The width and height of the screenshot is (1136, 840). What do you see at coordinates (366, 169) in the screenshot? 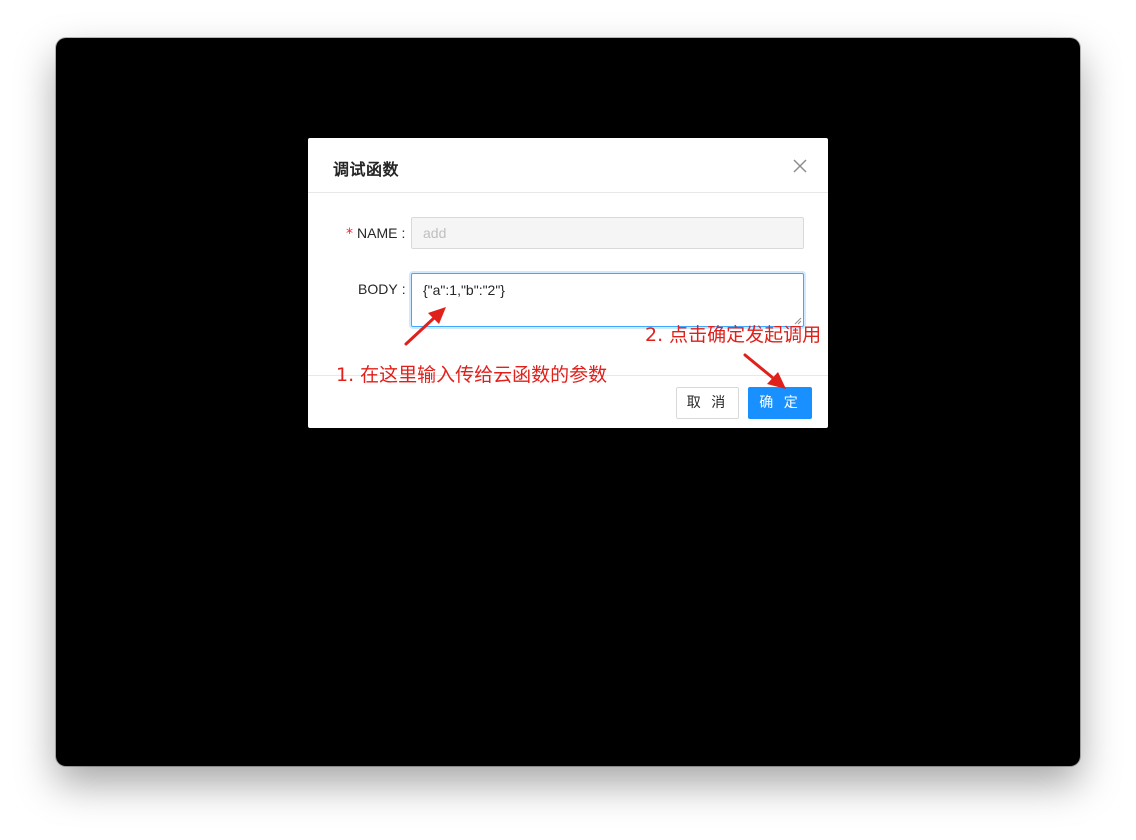
I see `modal-title: 调试函数` at bounding box center [366, 169].